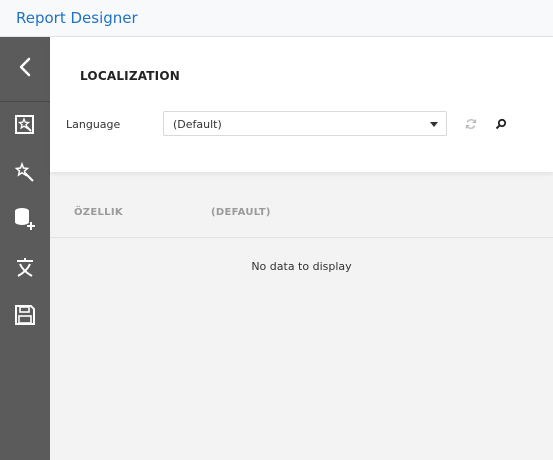 Image resolution: width=553 pixels, height=460 pixels. I want to click on grid-header: ÖZELLIK (DEFAULT), so click(301, 216).